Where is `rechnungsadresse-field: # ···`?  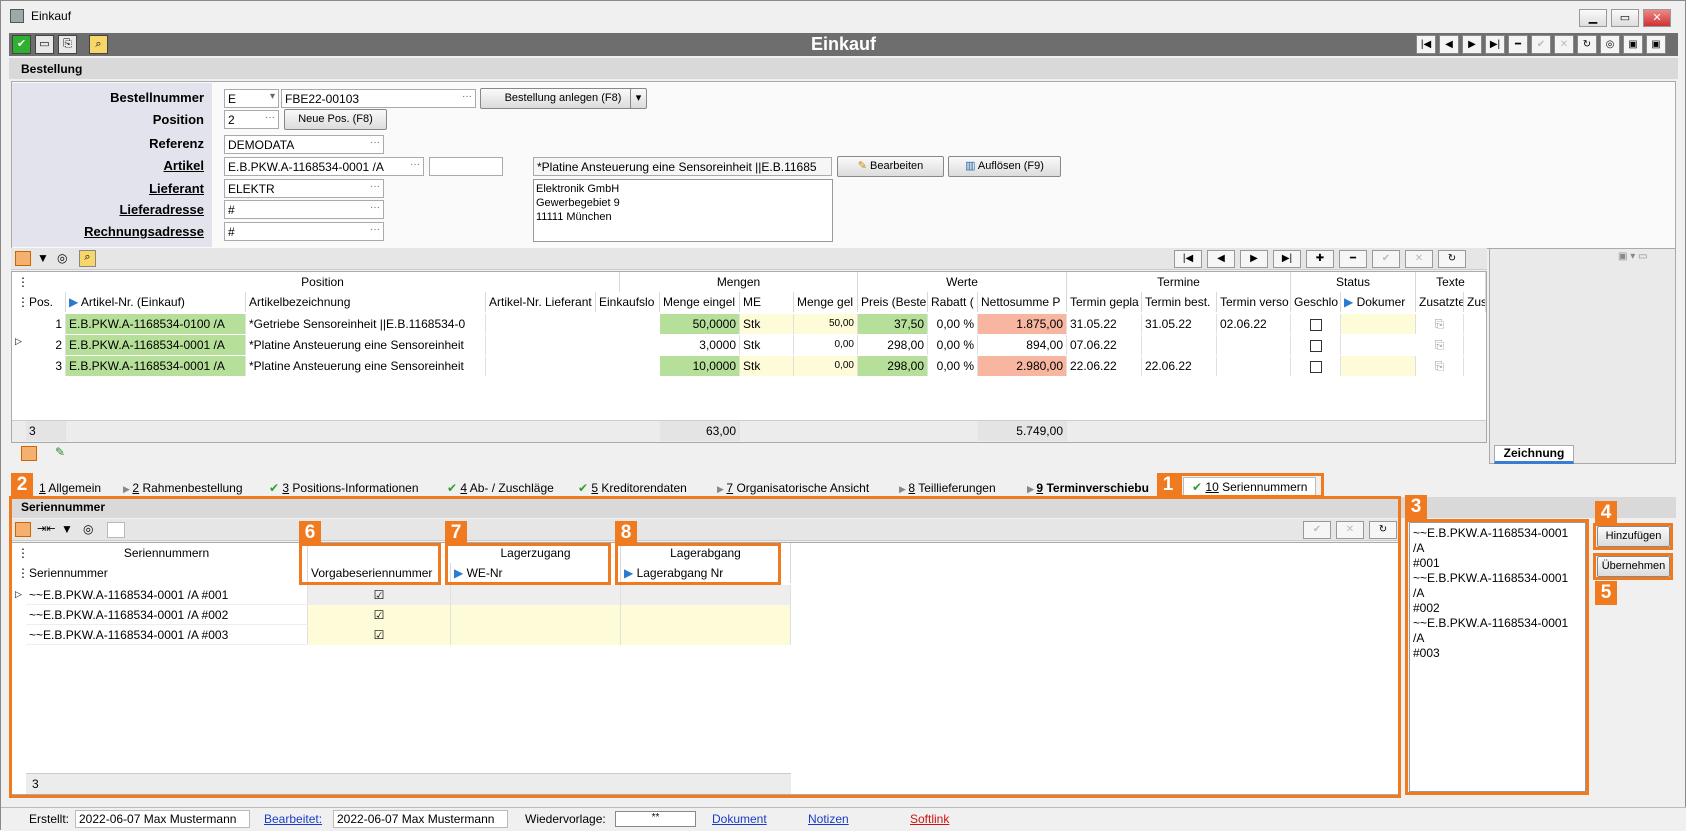 rechnungsadresse-field: # ··· is located at coordinates (304, 231).